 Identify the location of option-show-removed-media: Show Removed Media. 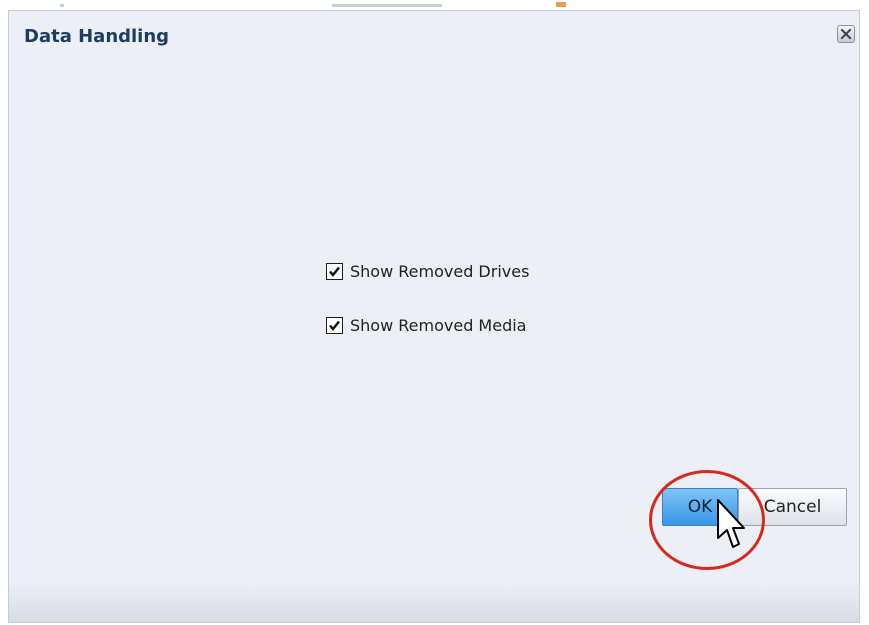
(427, 325).